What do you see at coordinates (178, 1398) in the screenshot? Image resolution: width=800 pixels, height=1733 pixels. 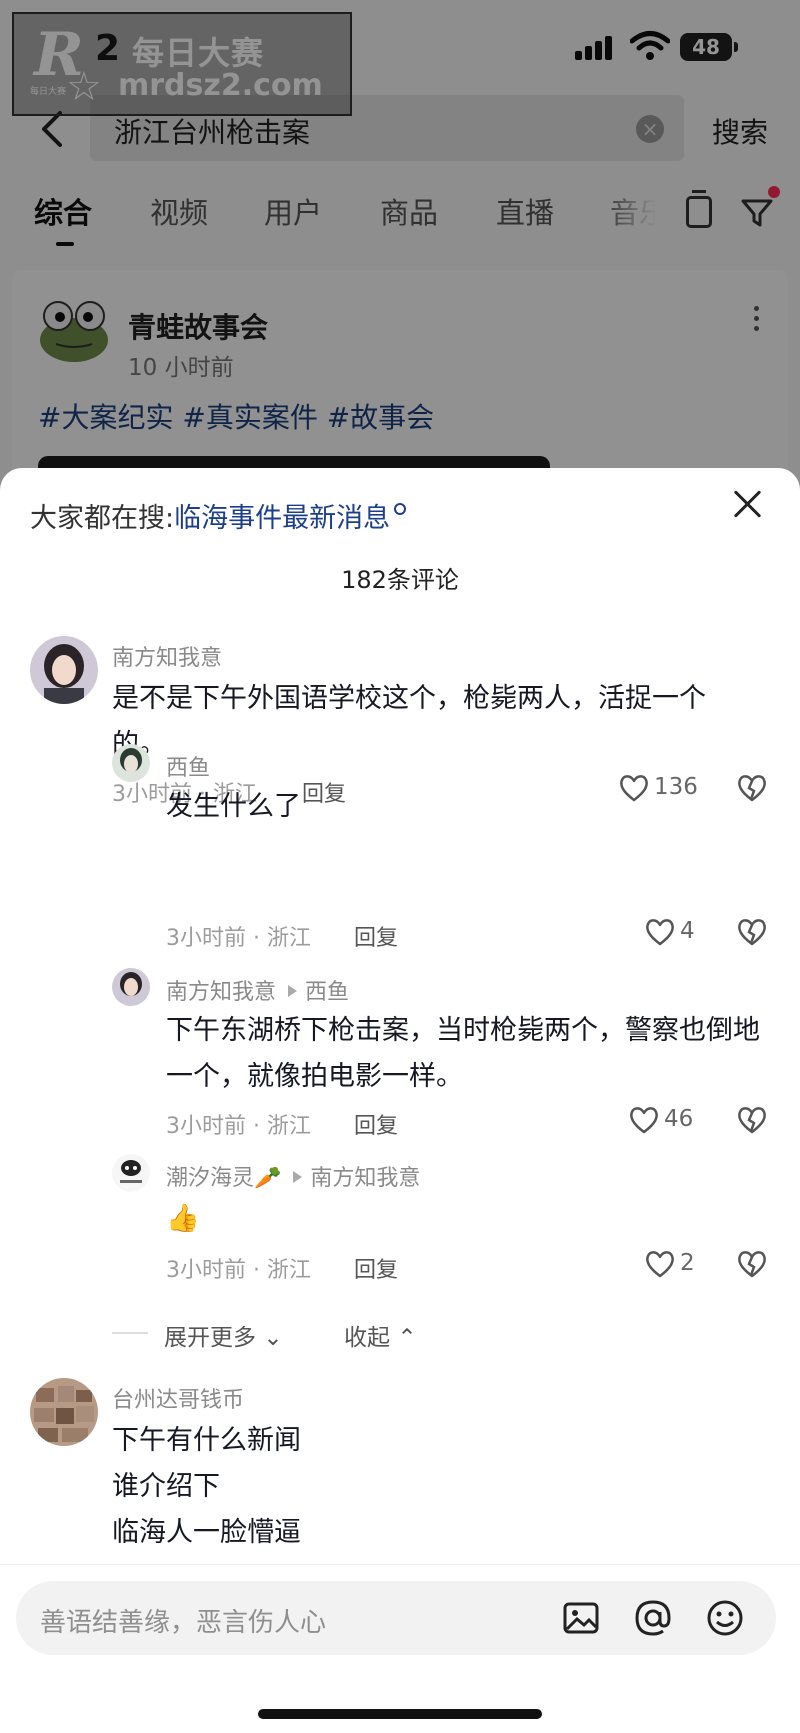 I see `comment-author: 台州达哥钱币` at bounding box center [178, 1398].